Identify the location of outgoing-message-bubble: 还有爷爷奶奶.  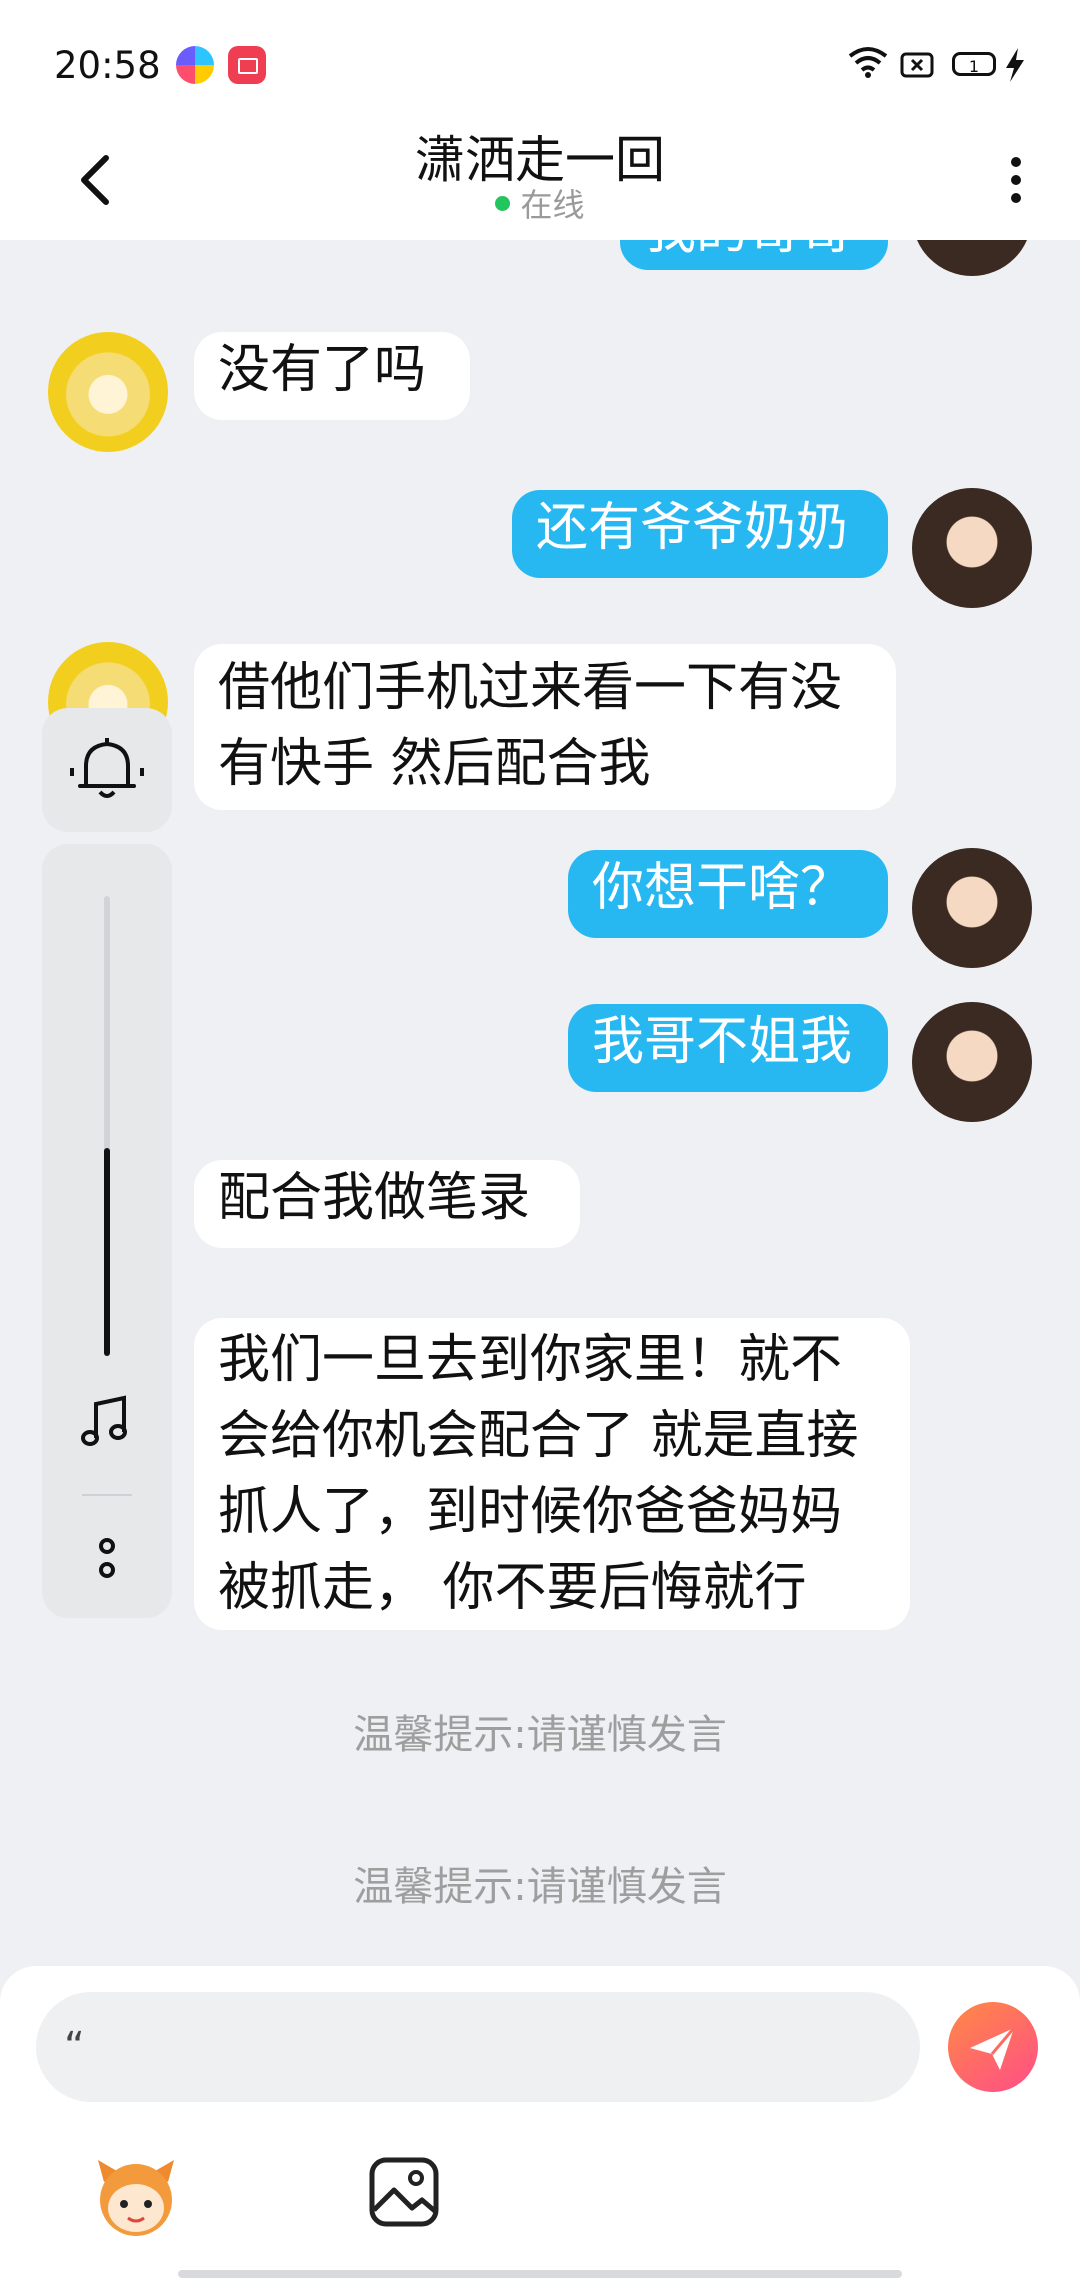
(700, 534).